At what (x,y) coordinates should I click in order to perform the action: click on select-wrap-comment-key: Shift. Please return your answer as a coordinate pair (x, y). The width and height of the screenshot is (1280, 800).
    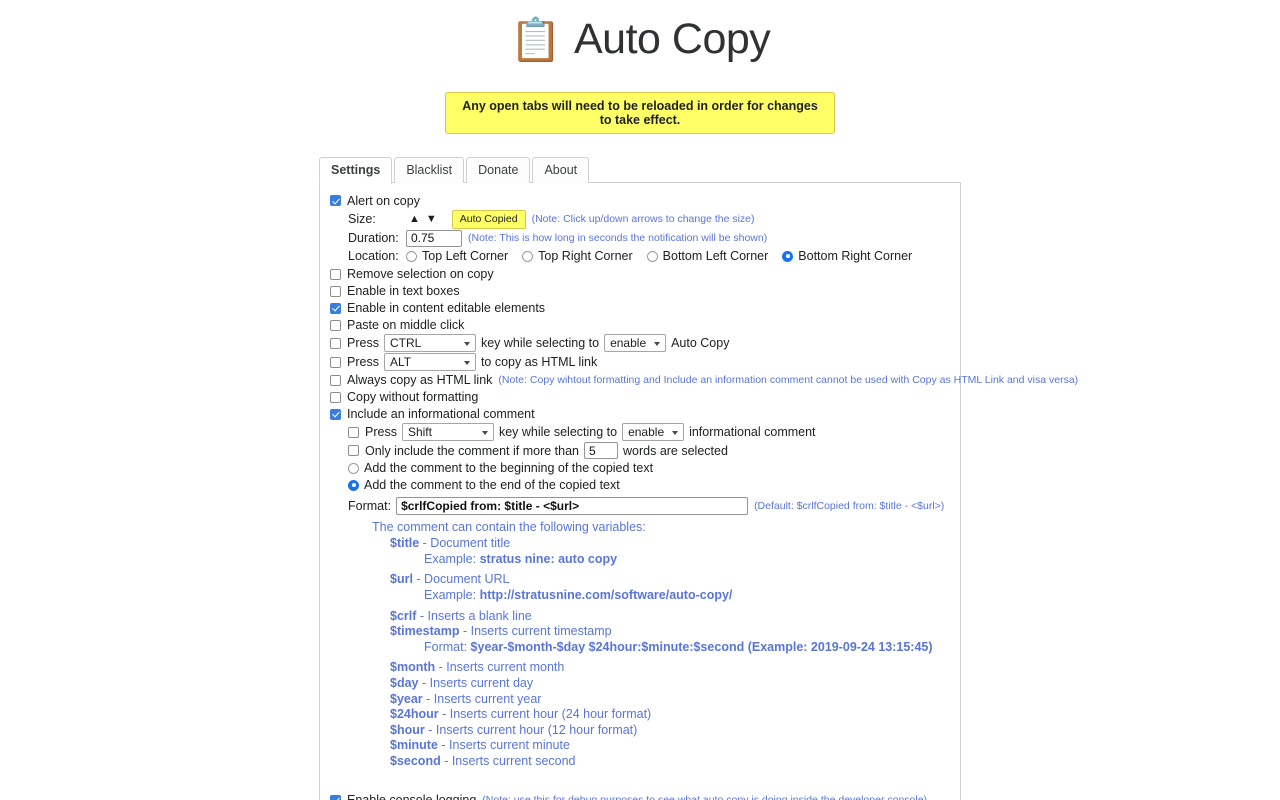
    Looking at the image, I should click on (448, 432).